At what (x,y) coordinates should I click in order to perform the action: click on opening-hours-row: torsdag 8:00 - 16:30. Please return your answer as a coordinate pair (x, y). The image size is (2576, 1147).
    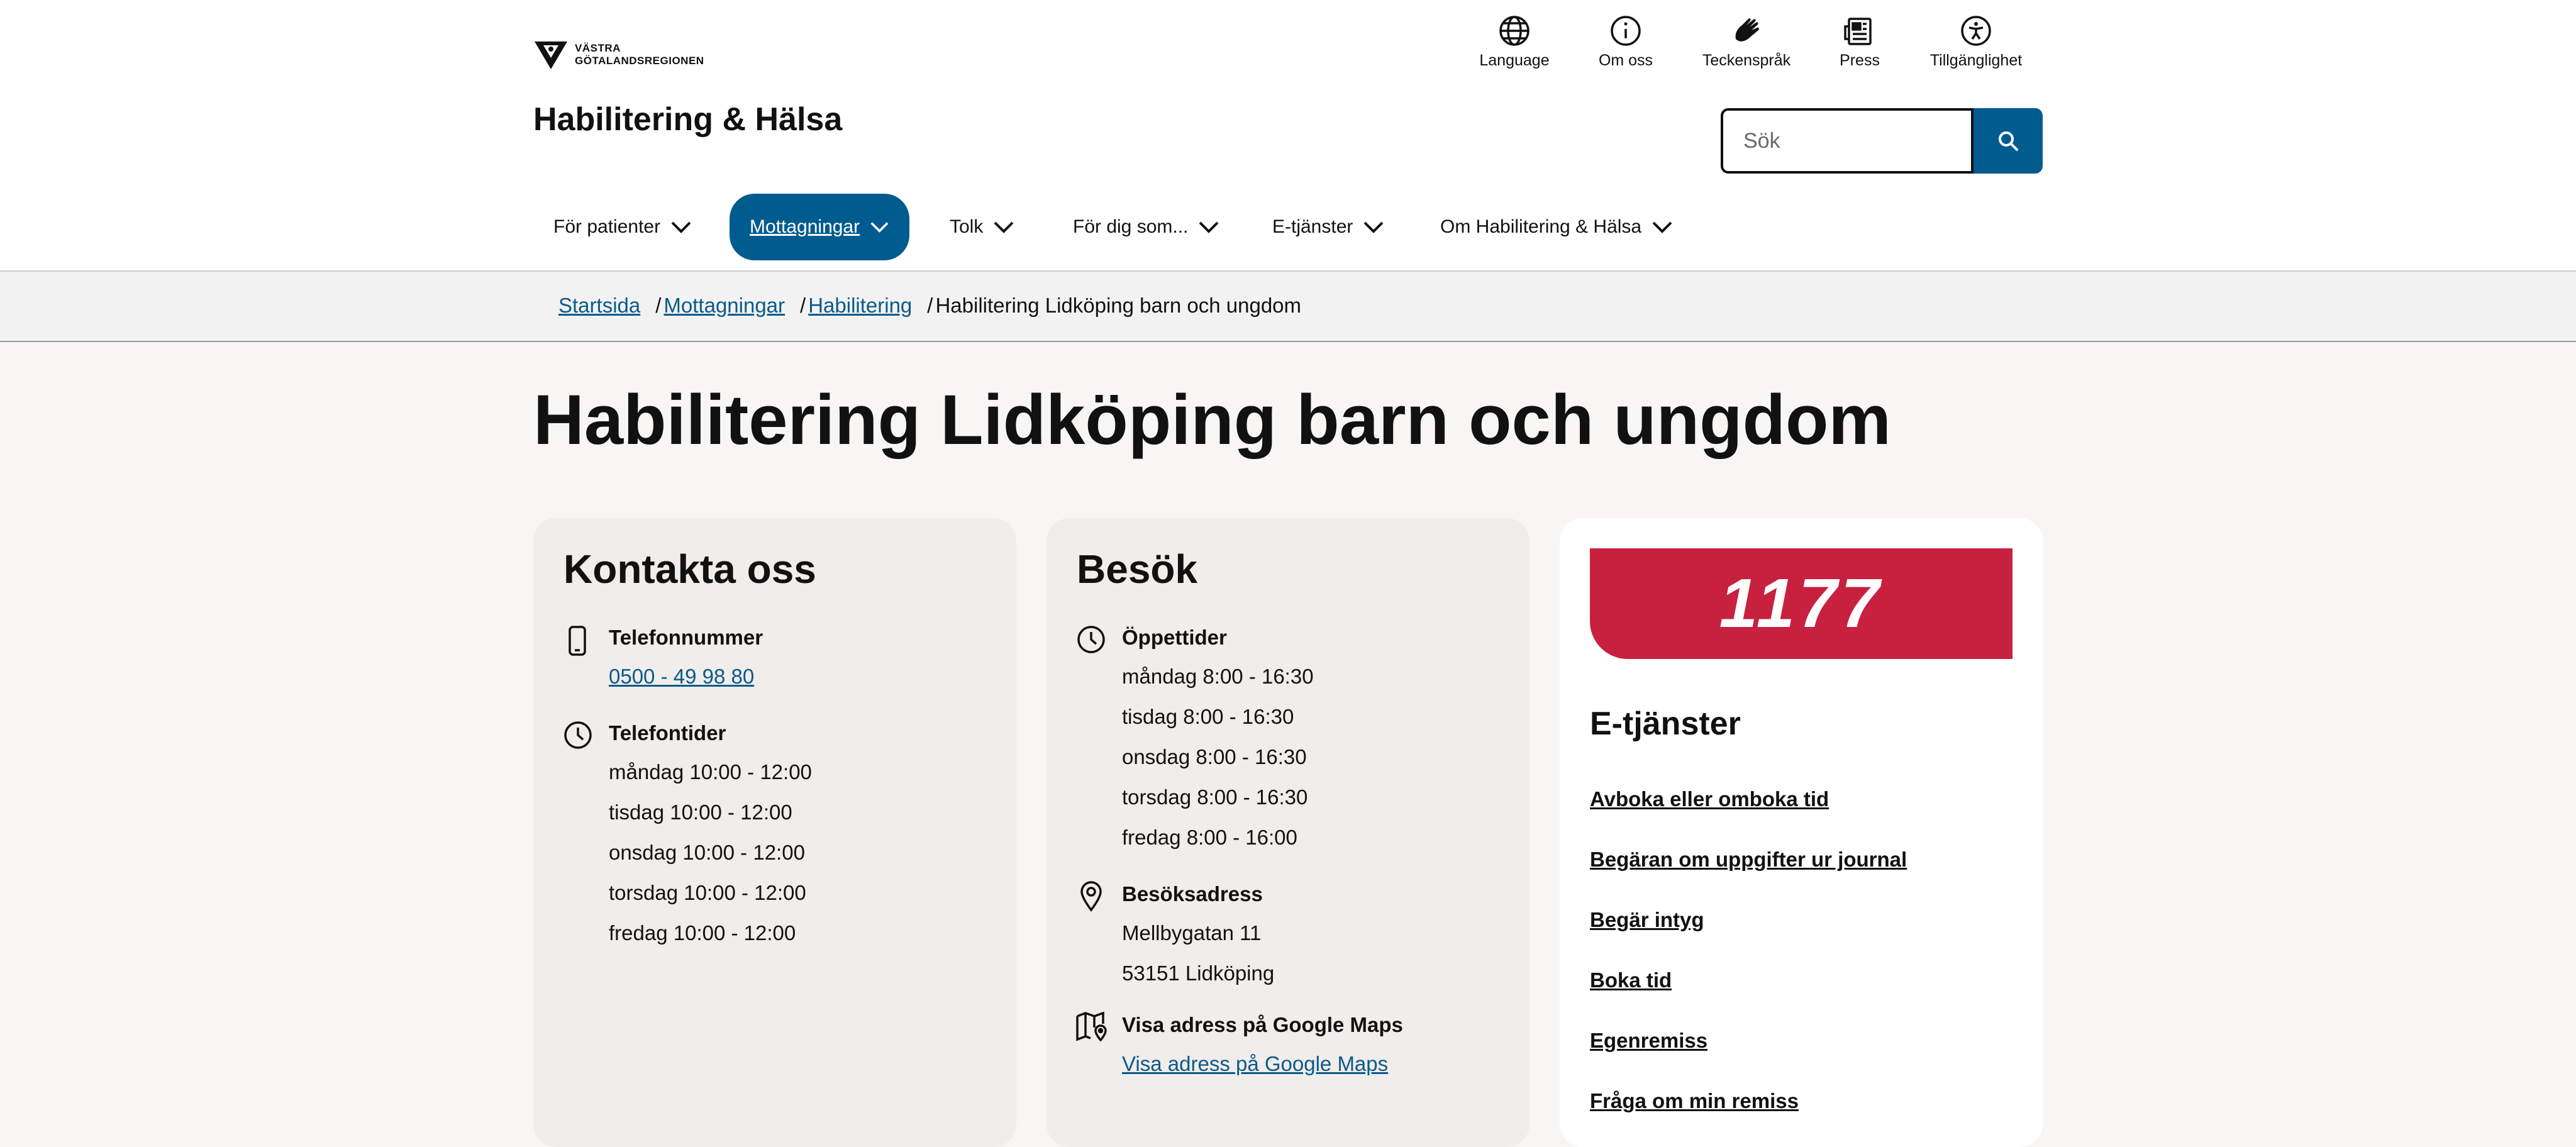
    Looking at the image, I should click on (1215, 797).